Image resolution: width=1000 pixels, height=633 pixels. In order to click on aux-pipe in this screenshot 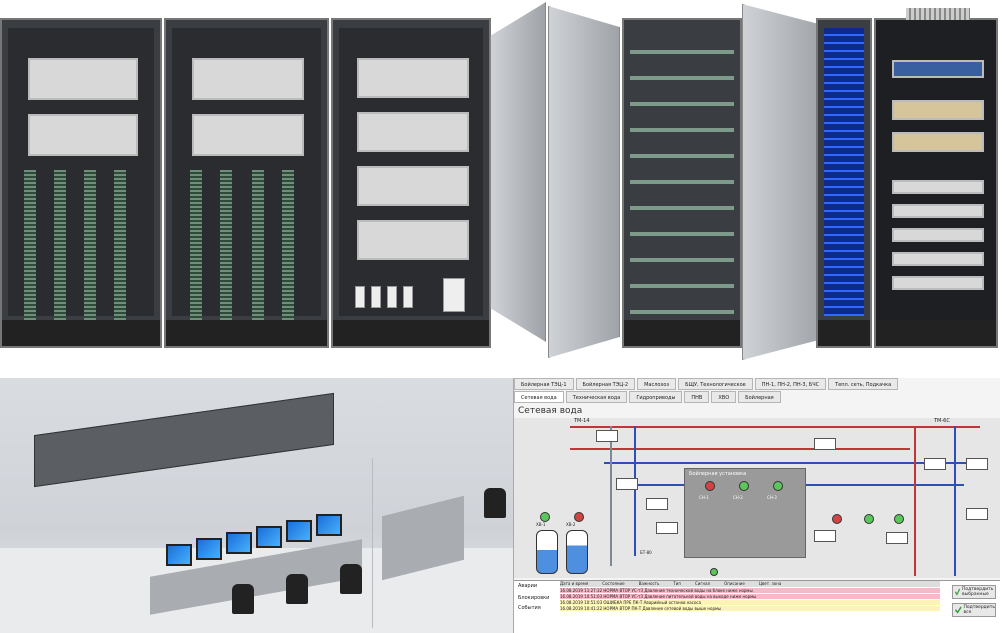, I will do `click(611, 496)`.